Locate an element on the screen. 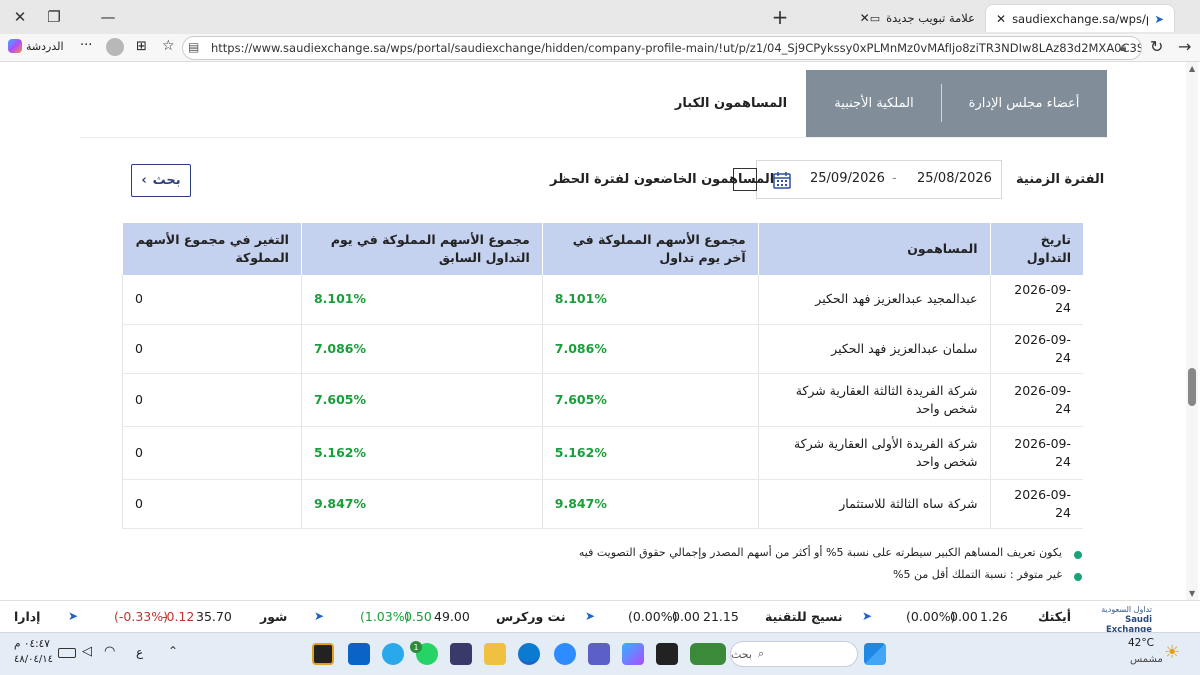  tab-foreign-ownership: الملكية الأجنبية is located at coordinates (874, 103).